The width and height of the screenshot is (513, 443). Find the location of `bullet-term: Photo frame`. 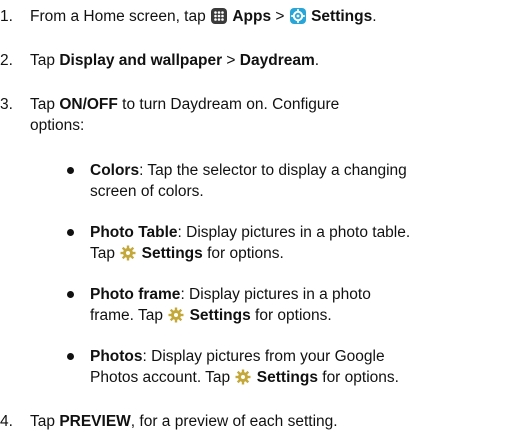

bullet-term: Photo frame is located at coordinates (135, 294).